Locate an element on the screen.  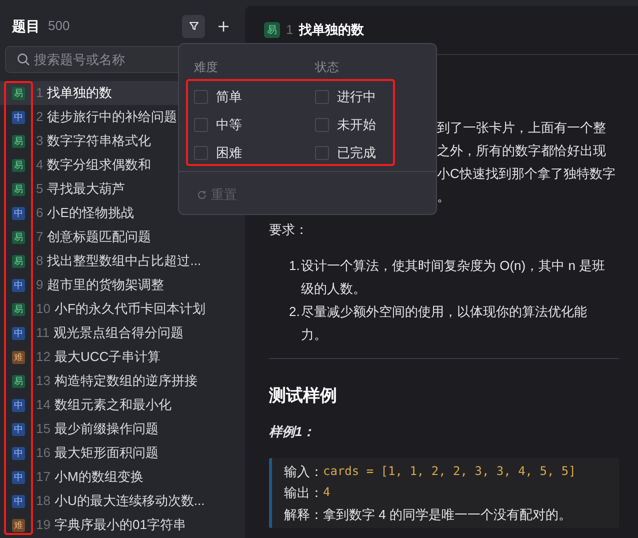
problem-title: 徒步旅行中的补给问题 is located at coordinates (112, 117).